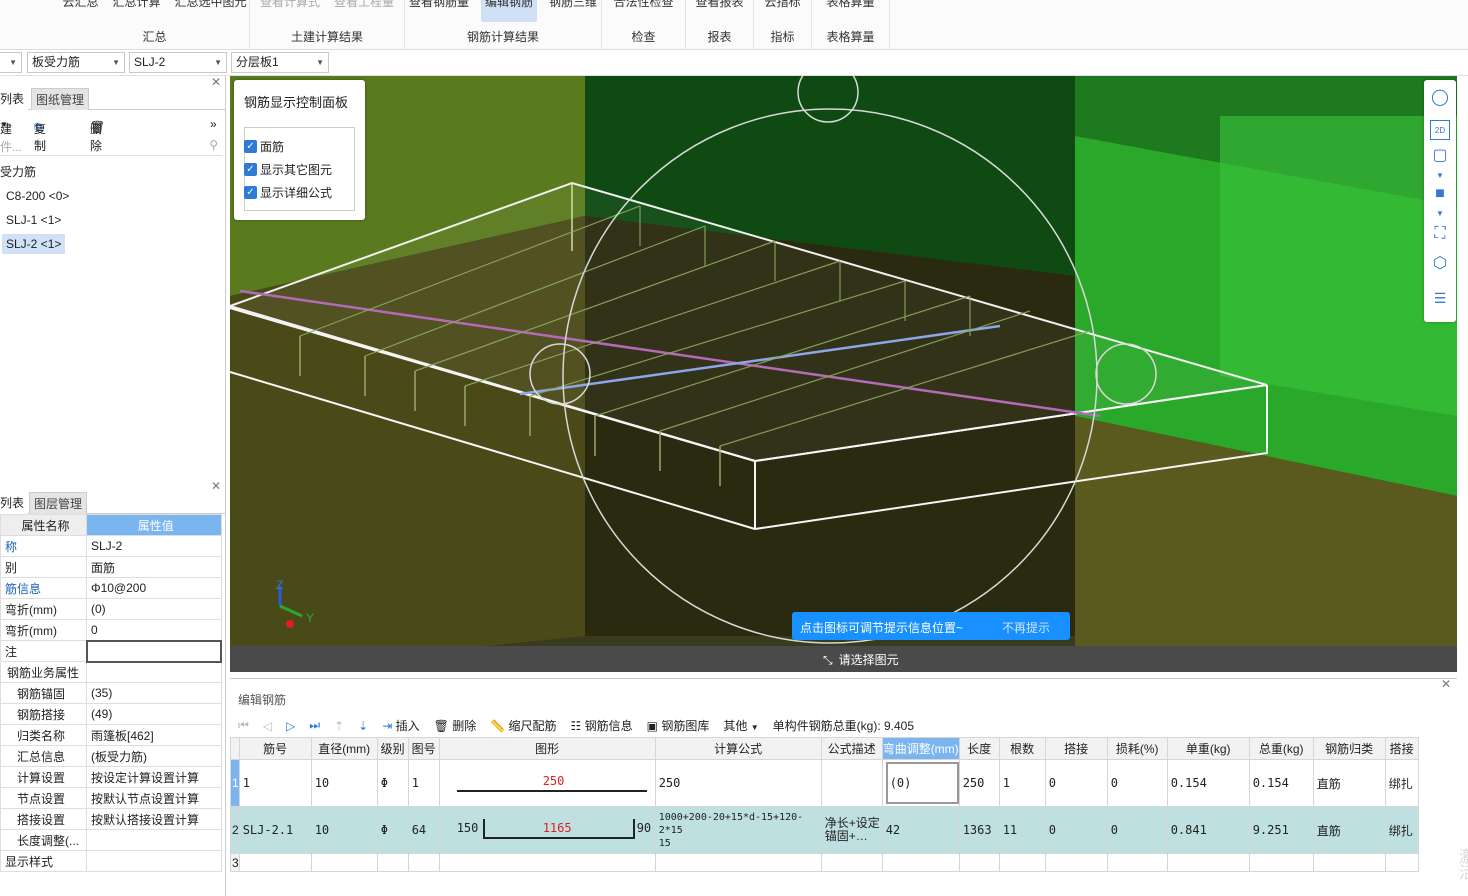 The width and height of the screenshot is (1468, 896). What do you see at coordinates (211, 6) in the screenshot?
I see `summary-selected-button: 汇总选中图元` at bounding box center [211, 6].